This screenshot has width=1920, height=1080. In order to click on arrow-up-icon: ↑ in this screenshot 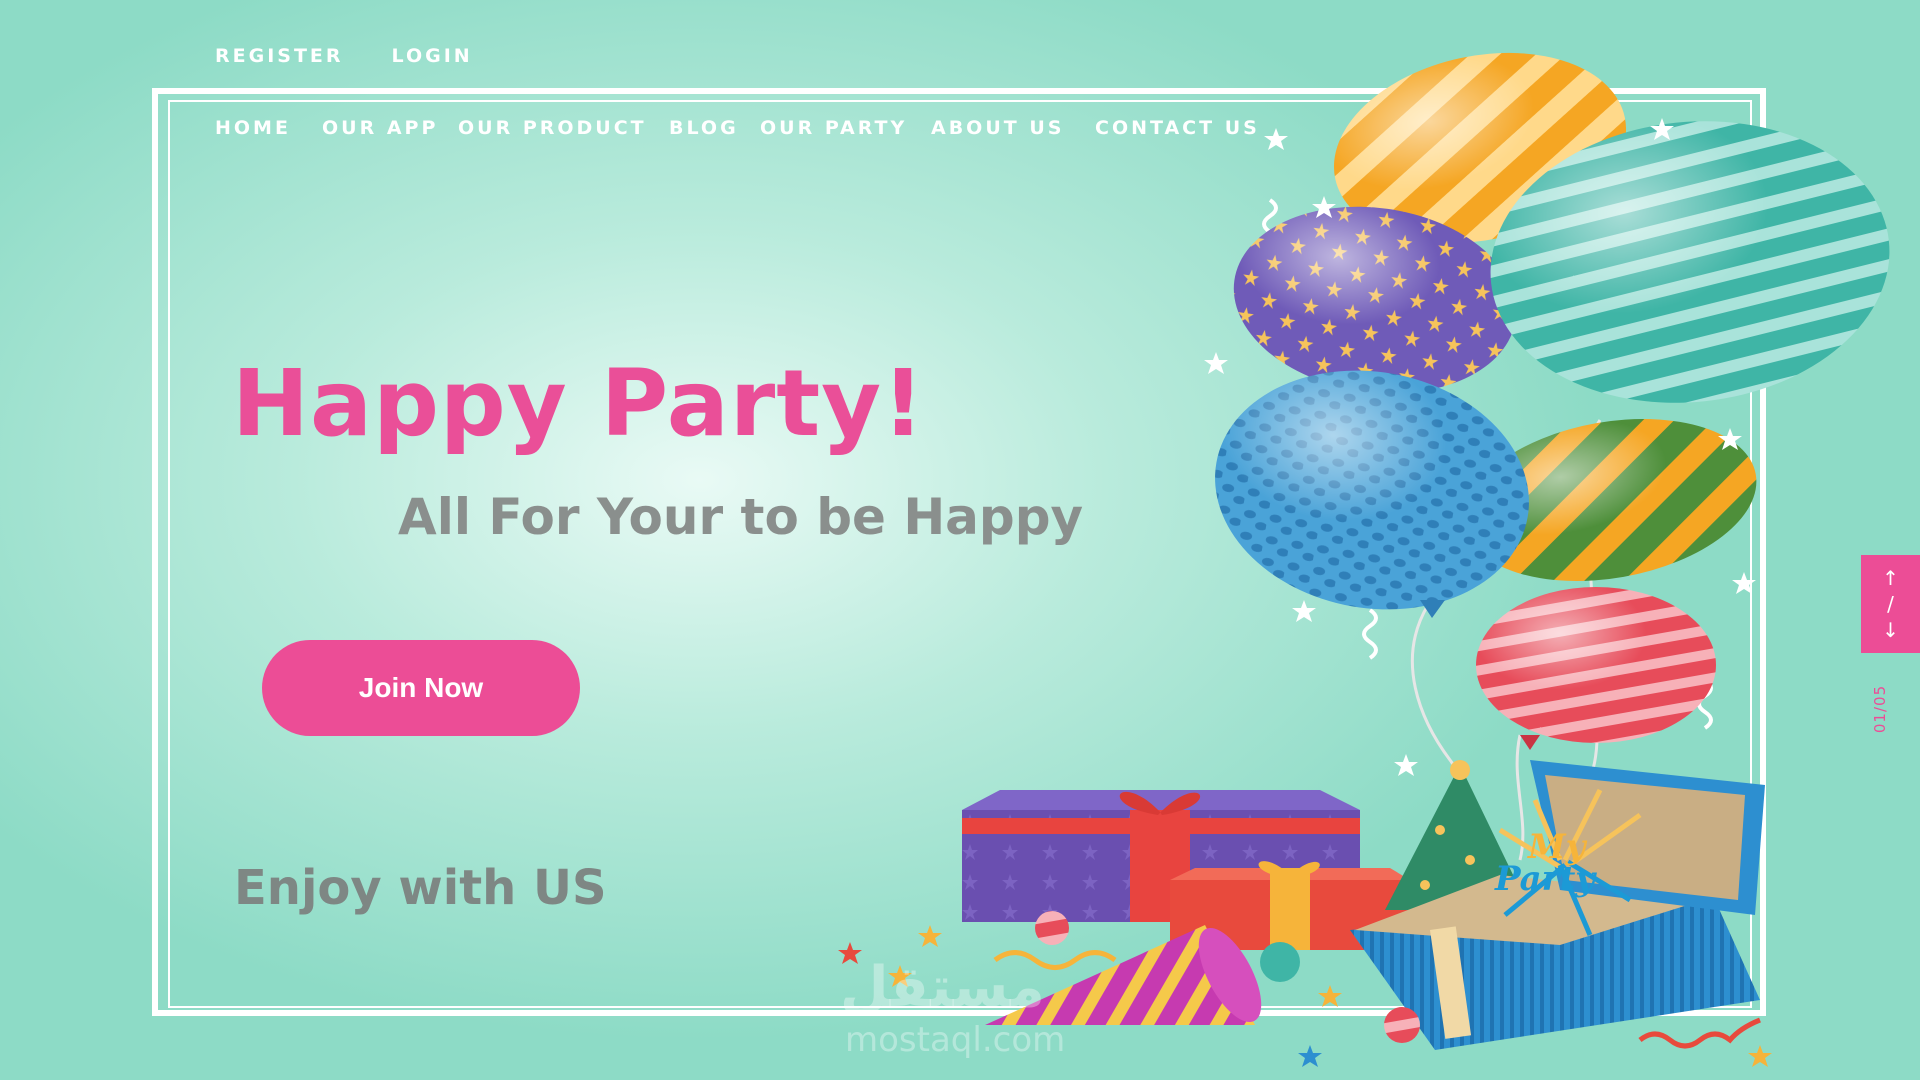, I will do `click(1890, 578)`.